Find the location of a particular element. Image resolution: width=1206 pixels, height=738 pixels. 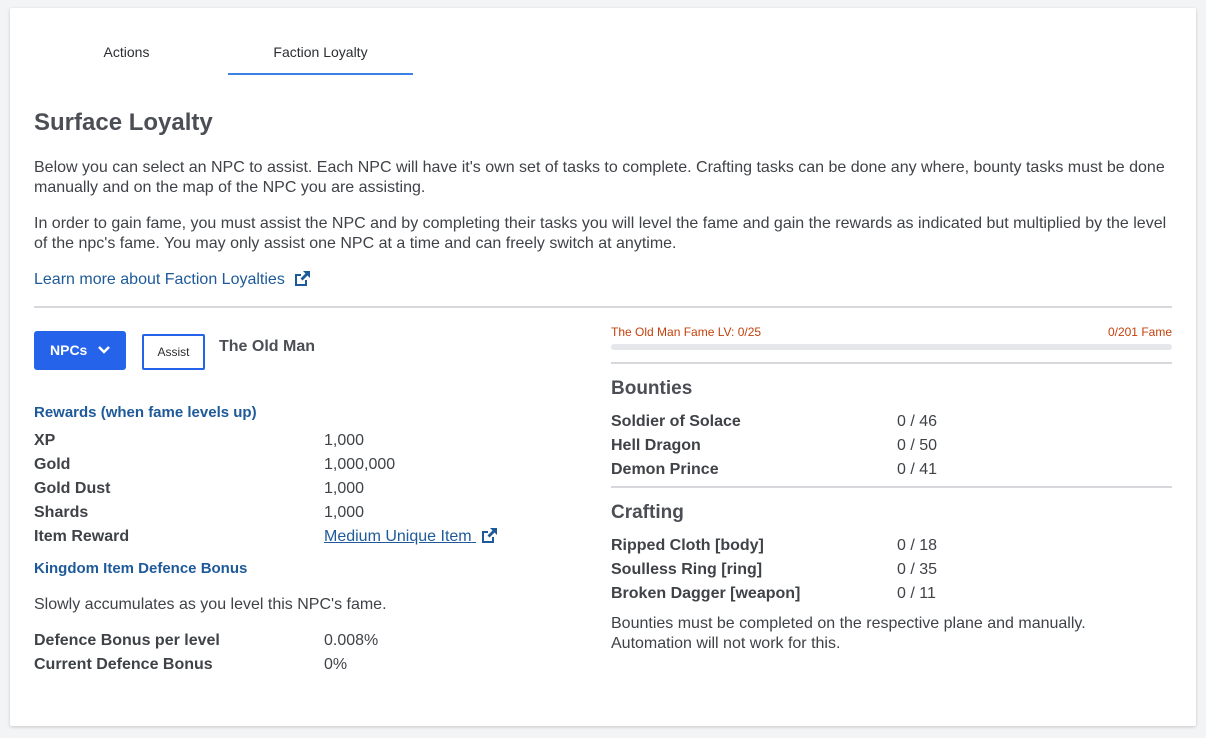

defence-value: 0% is located at coordinates (336, 664).